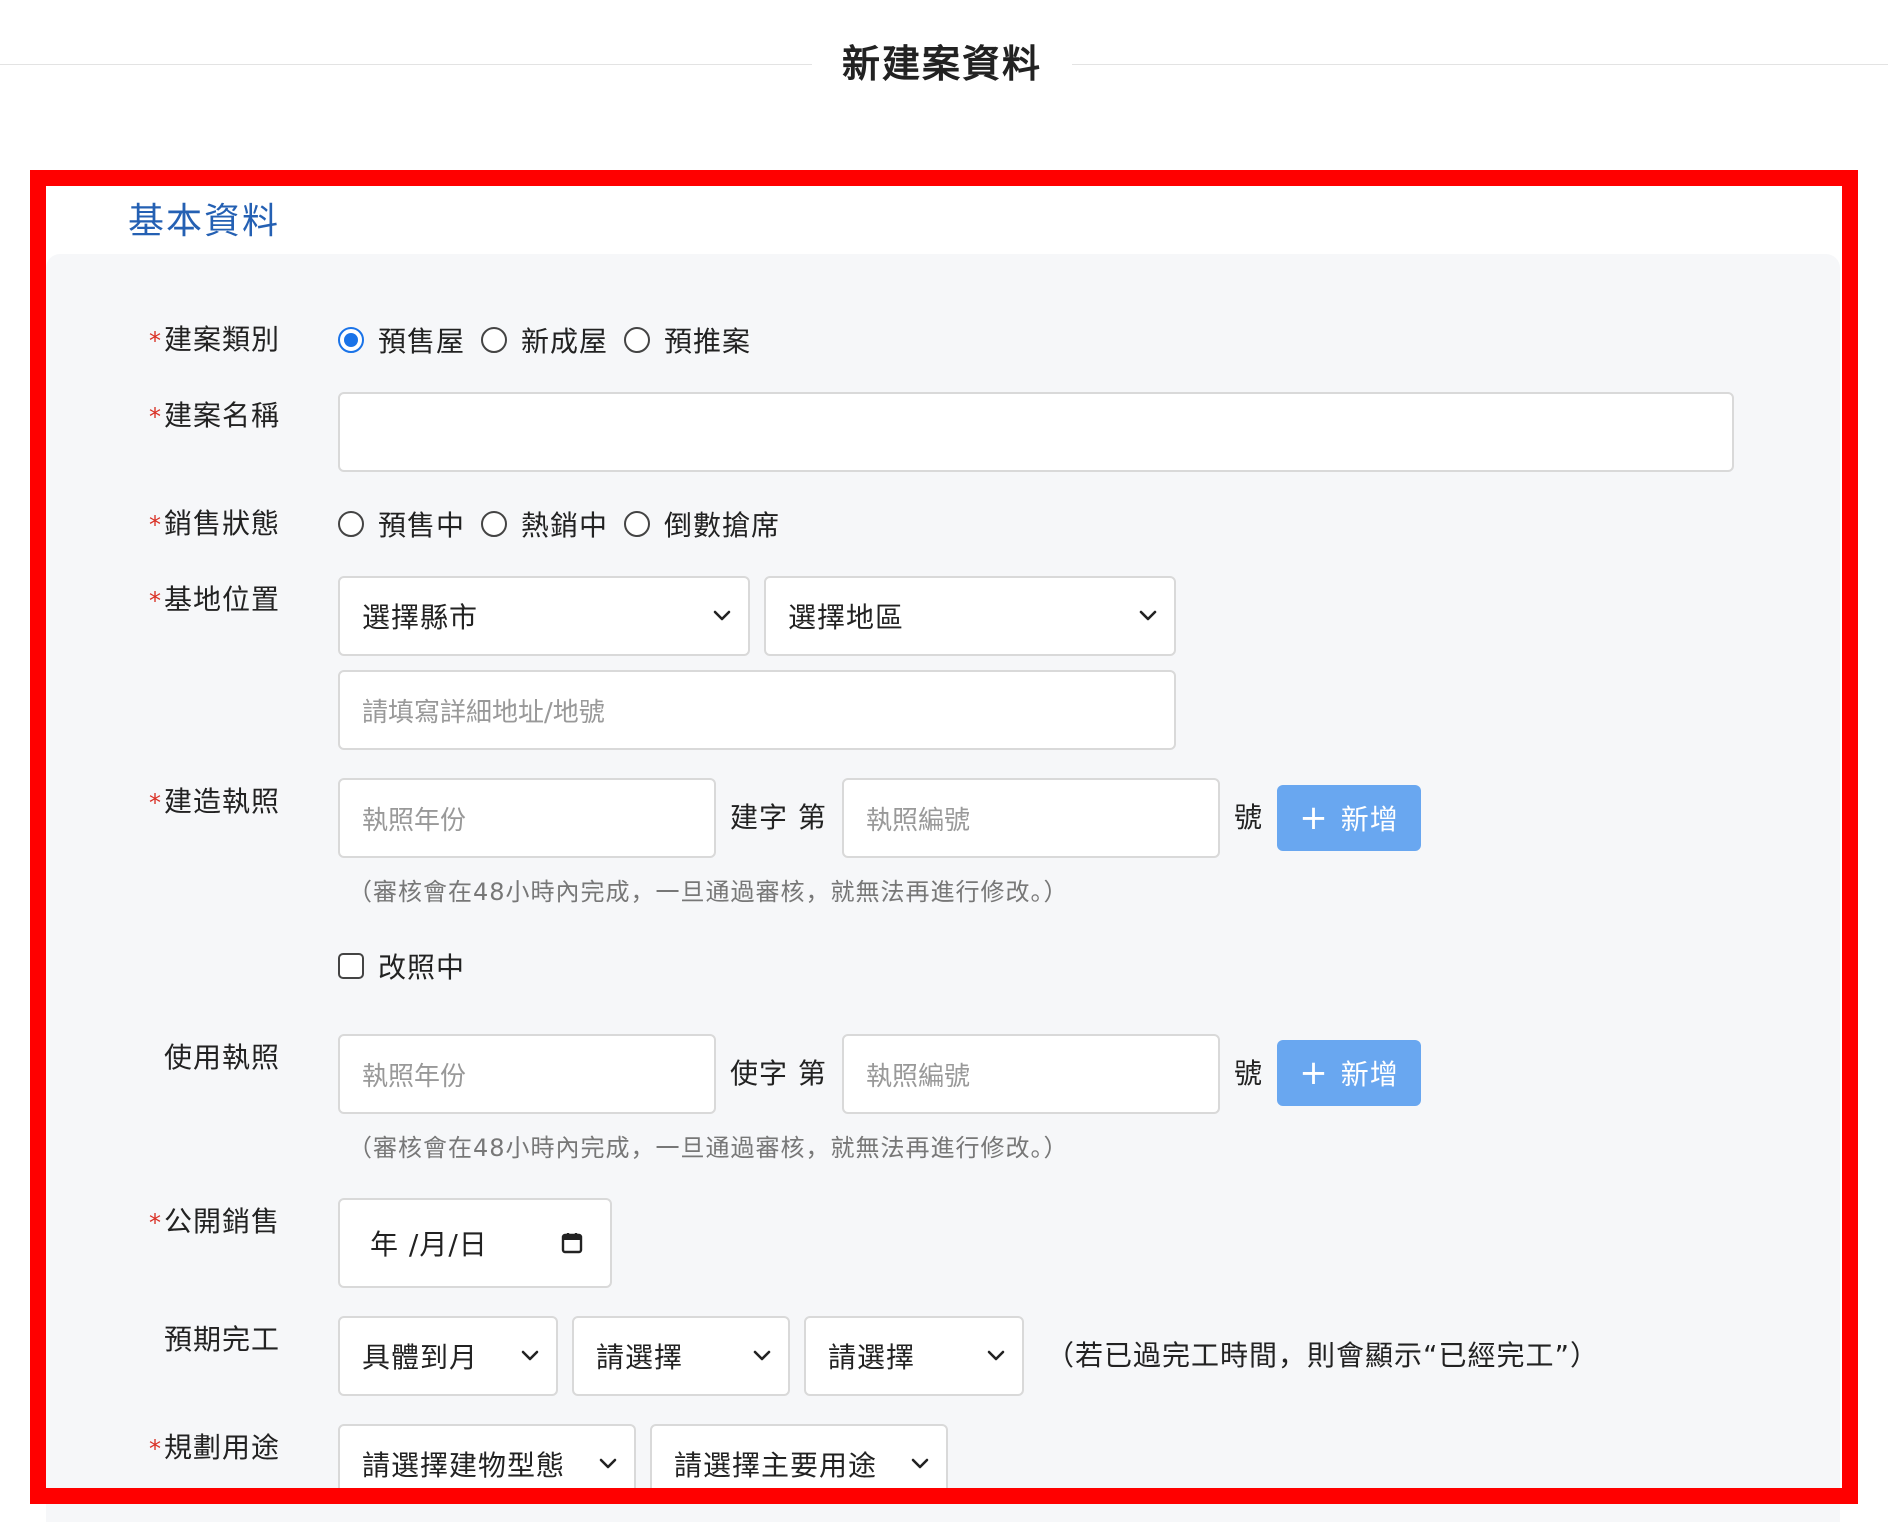 This screenshot has height=1522, width=1888. What do you see at coordinates (1480, 64) in the screenshot?
I see `title-divider-right` at bounding box center [1480, 64].